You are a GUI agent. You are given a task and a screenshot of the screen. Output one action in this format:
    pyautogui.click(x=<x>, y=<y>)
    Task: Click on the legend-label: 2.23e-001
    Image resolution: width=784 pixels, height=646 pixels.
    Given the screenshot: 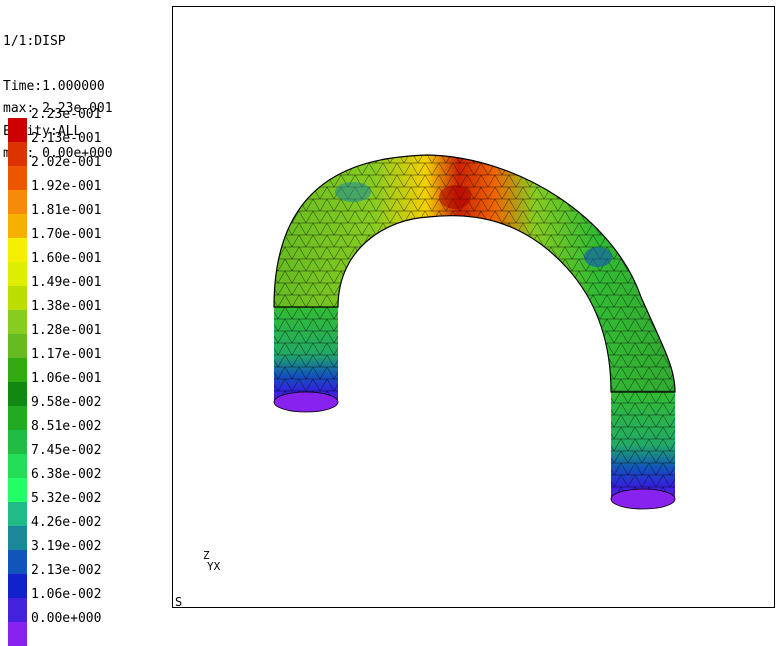 What is the action you would take?
    pyautogui.click(x=66, y=114)
    